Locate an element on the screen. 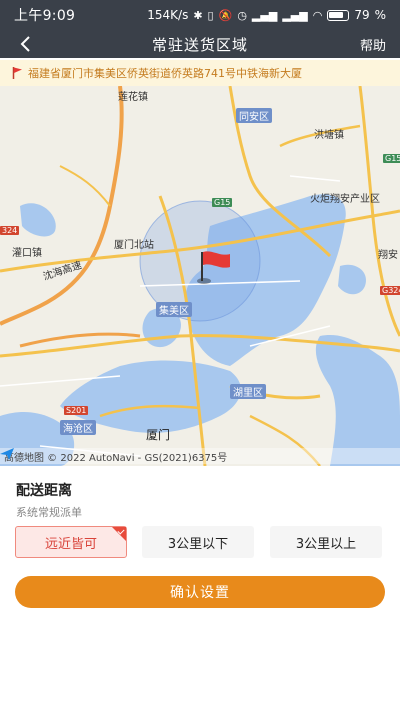 This screenshot has width=400, height=711. distance-option-label: 3公里以上 is located at coordinates (326, 544).